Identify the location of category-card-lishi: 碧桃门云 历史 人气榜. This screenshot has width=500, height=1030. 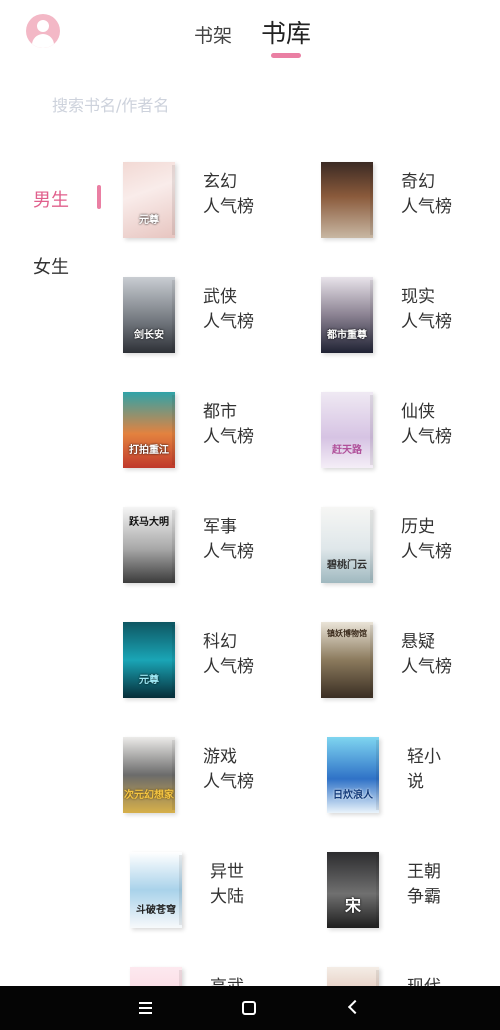
(406, 547).